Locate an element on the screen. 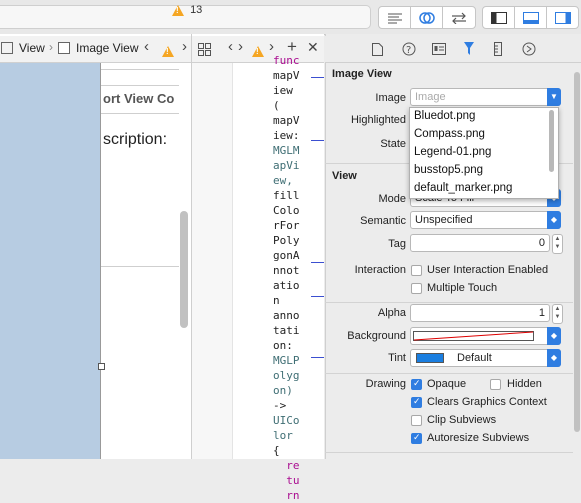 This screenshot has height=503, width=581. canvas-view-area is located at coordinates (50, 261).